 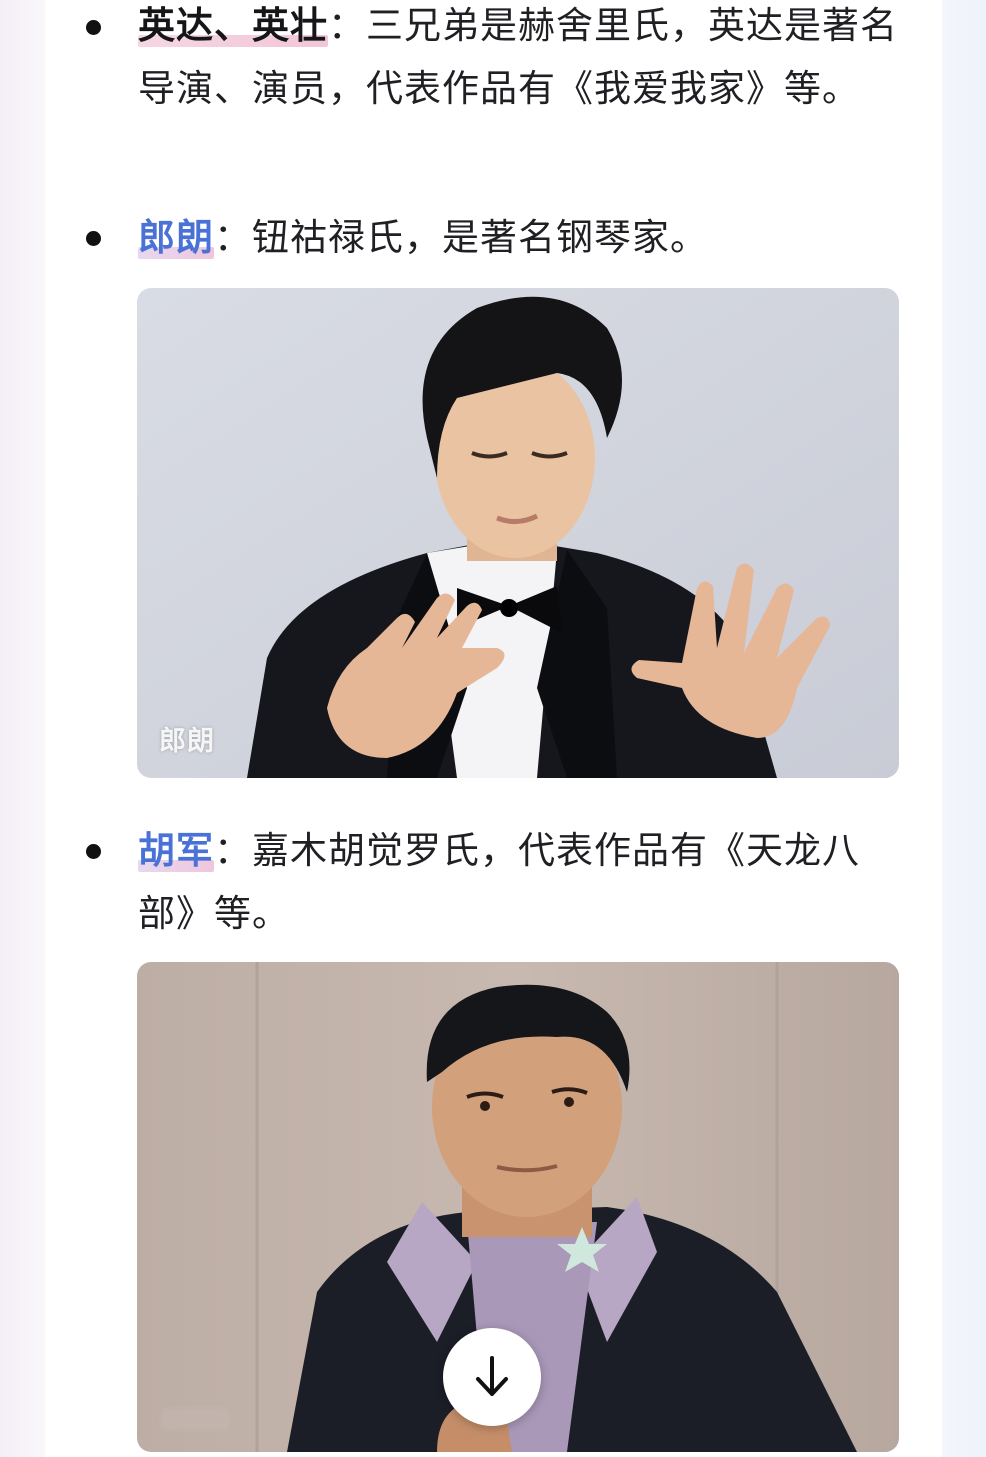 I want to click on entry-name-link: 郎朗, so click(x=176, y=237).